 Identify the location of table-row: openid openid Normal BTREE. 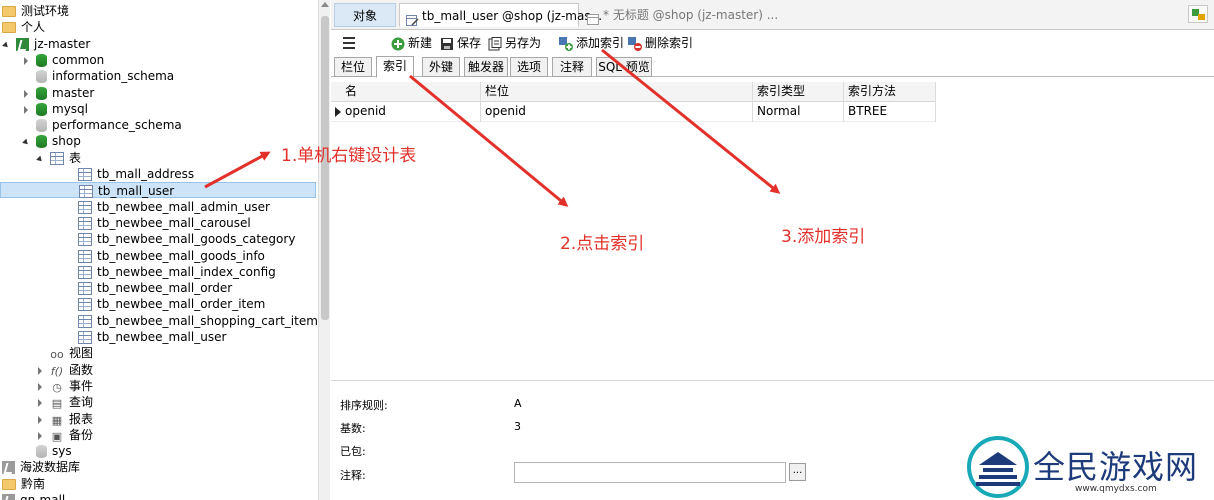
(633, 112).